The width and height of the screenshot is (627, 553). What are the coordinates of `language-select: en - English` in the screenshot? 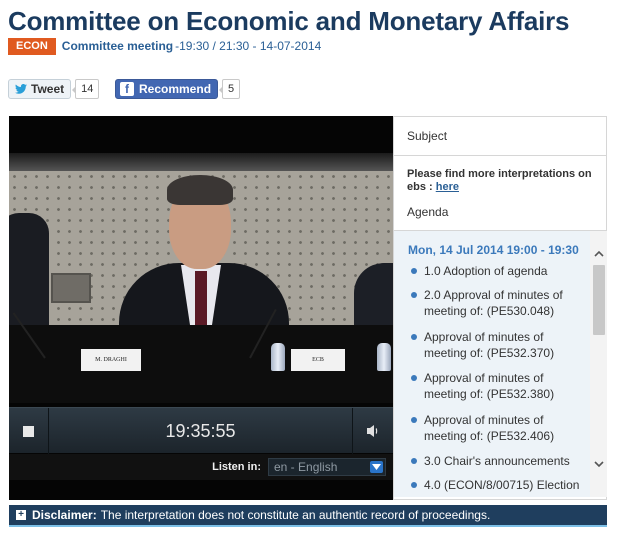 It's located at (327, 467).